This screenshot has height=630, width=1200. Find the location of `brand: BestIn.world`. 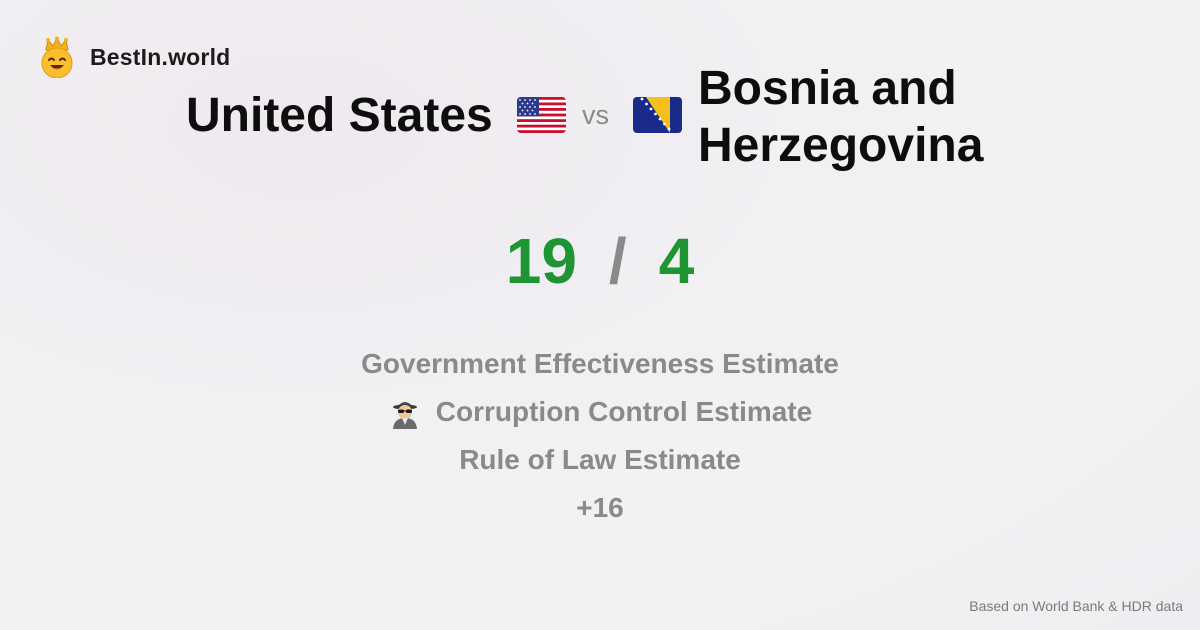

brand: BestIn.world is located at coordinates (134, 57).